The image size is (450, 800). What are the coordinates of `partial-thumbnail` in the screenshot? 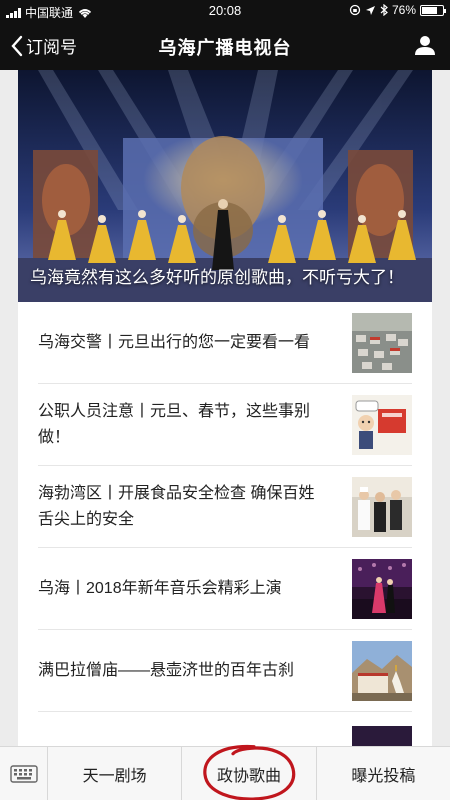 It's located at (382, 736).